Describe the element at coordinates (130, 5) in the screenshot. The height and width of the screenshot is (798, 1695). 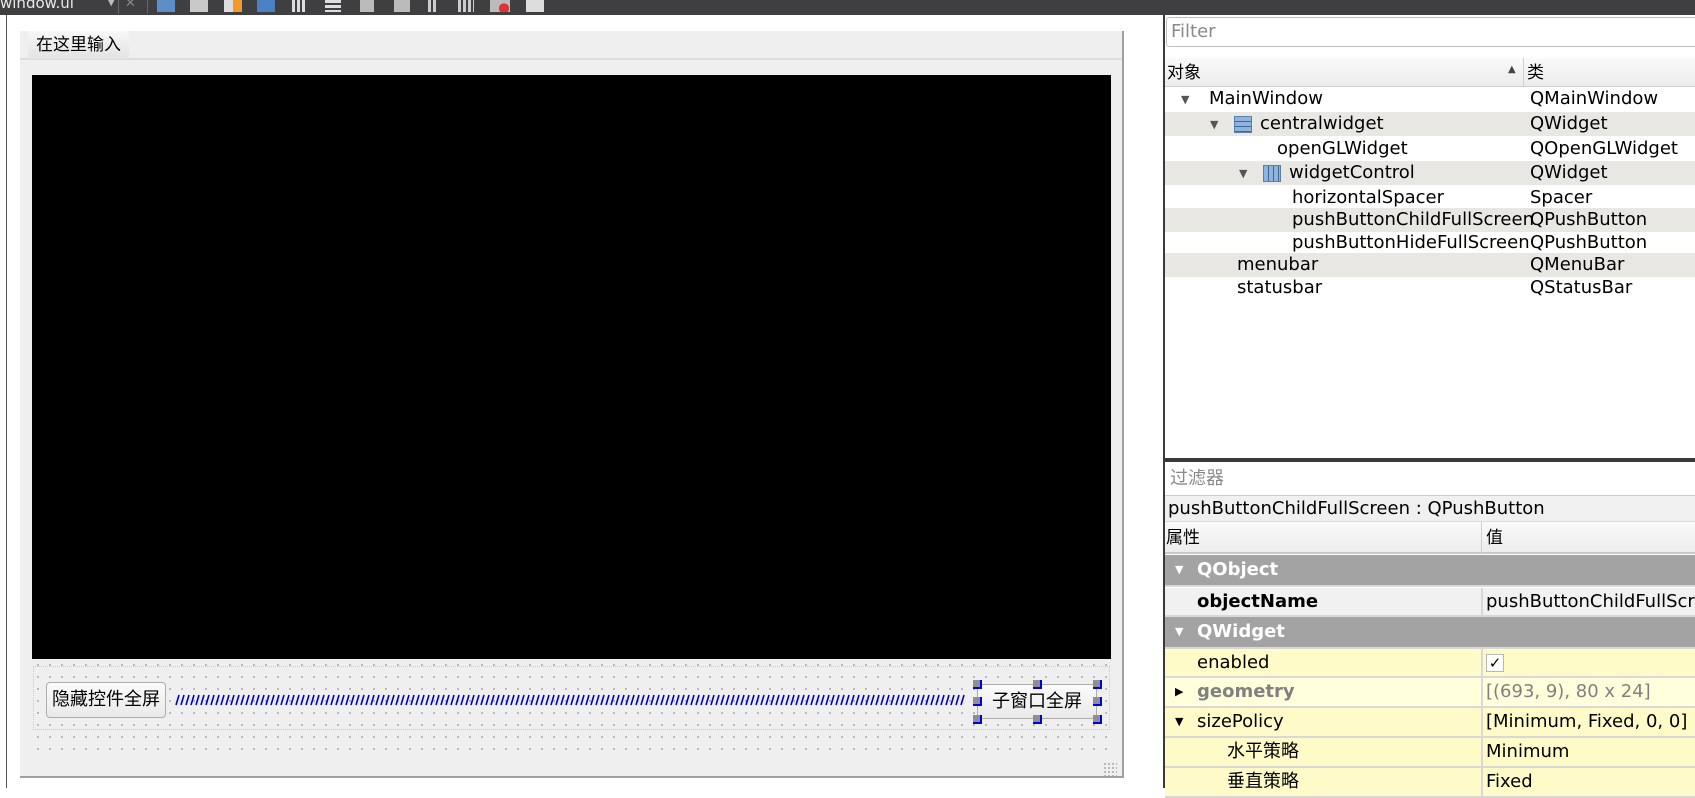
I see `close-icon: ✕` at that location.